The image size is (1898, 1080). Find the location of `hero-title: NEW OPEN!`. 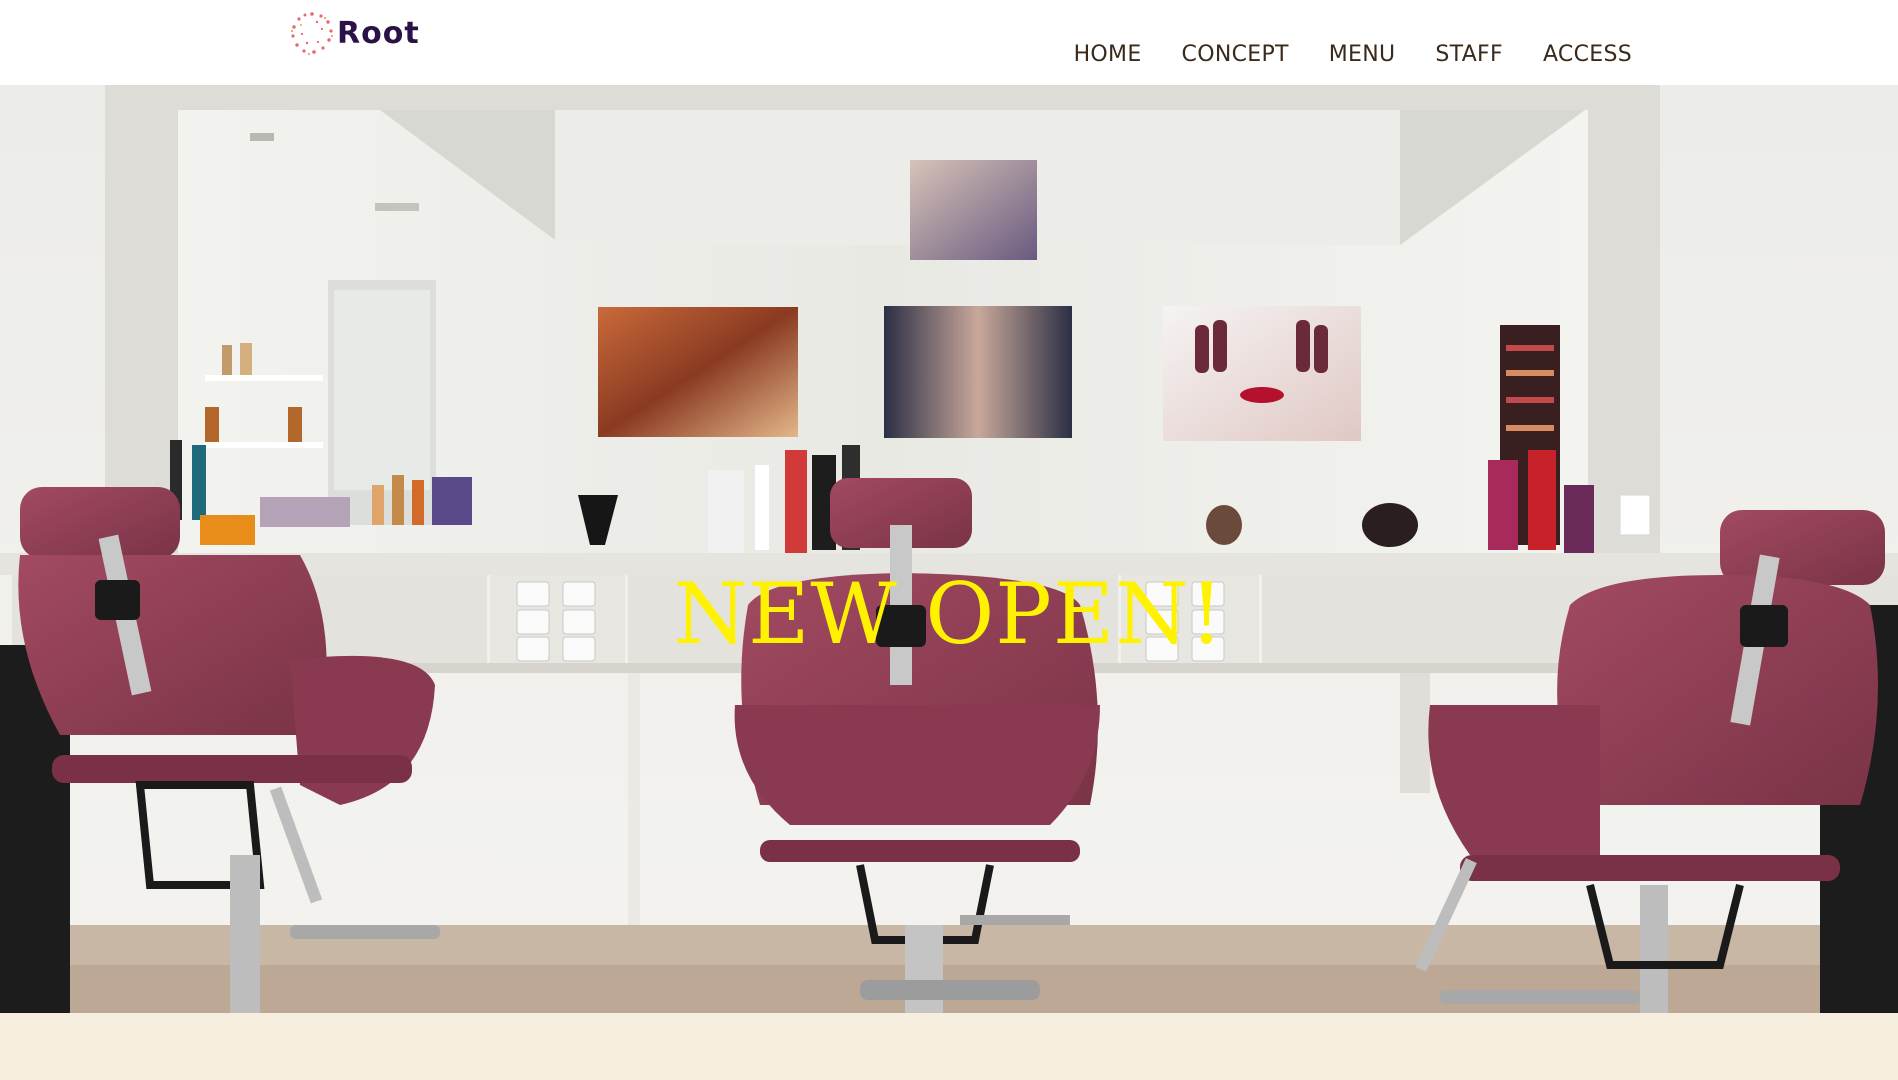

hero-title: NEW OPEN! is located at coordinates (949, 614).